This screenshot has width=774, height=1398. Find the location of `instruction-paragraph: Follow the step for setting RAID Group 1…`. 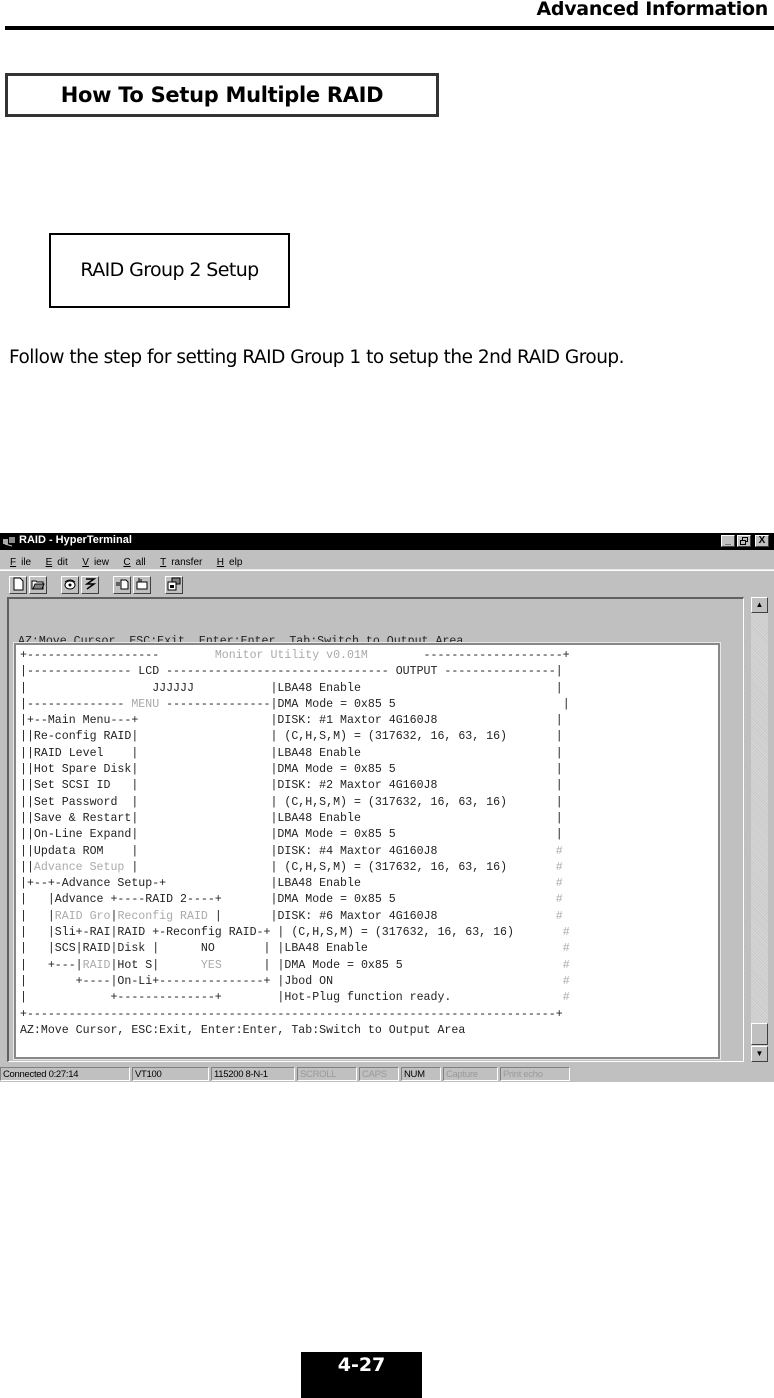

instruction-paragraph: Follow the step for setting RAID Group 1… is located at coordinates (317, 357).